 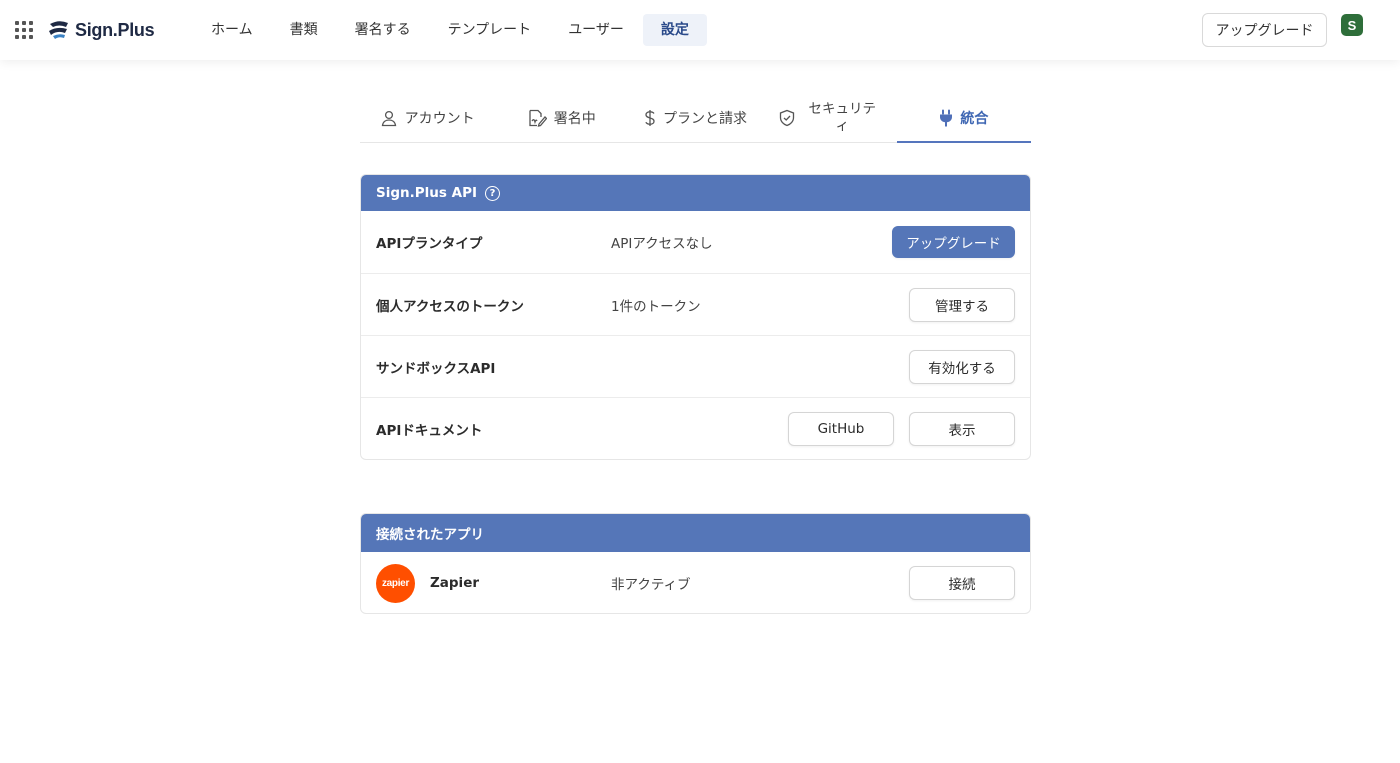 I want to click on dollar-icon, so click(x=650, y=117).